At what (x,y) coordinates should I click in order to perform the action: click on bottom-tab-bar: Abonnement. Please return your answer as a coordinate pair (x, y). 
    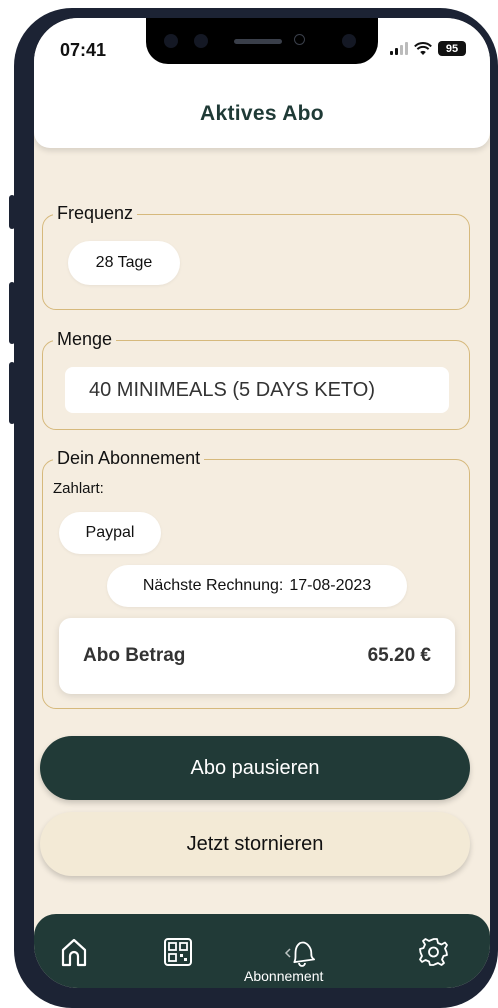
    Looking at the image, I should click on (262, 951).